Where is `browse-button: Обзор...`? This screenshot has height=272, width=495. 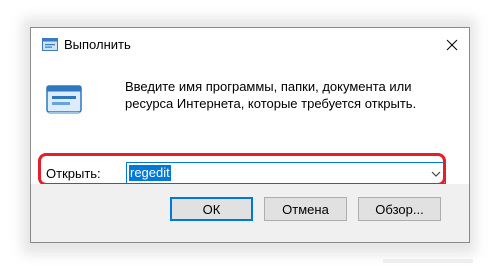
browse-button: Обзор... is located at coordinates (399, 209).